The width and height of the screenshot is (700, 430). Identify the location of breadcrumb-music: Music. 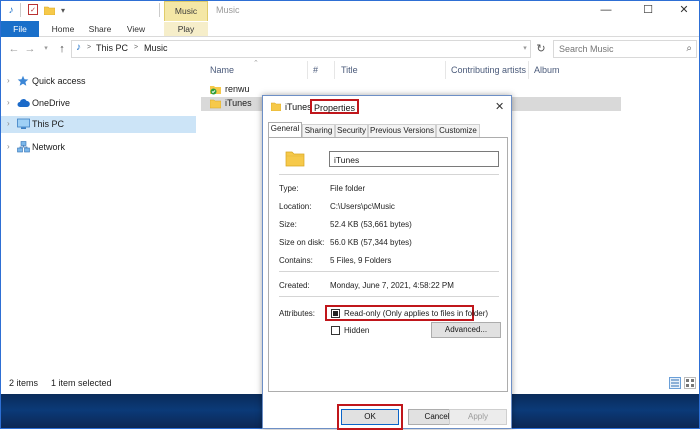
(156, 48).